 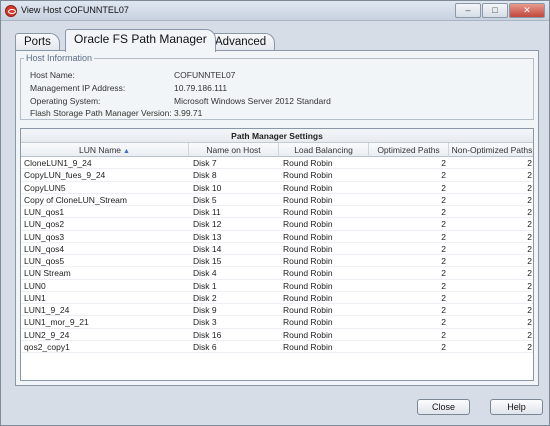 I want to click on cell-lun-name: LUN_qos4, so click(x=44, y=248).